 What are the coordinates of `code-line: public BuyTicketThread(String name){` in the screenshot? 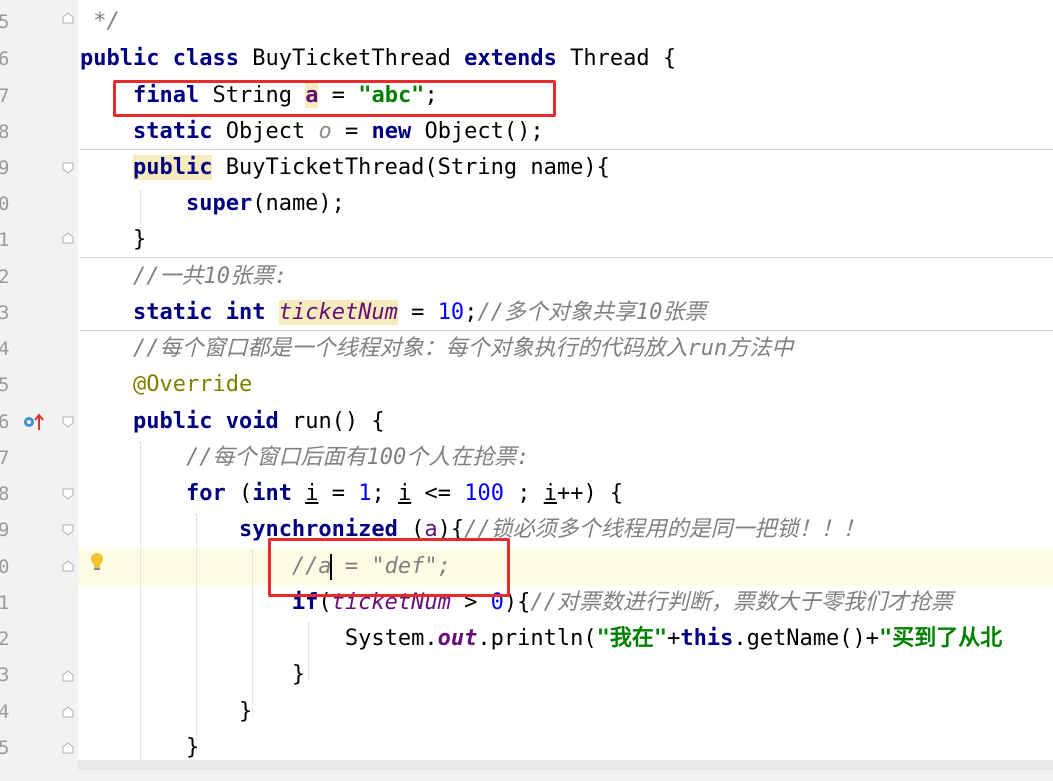 It's located at (566, 168).